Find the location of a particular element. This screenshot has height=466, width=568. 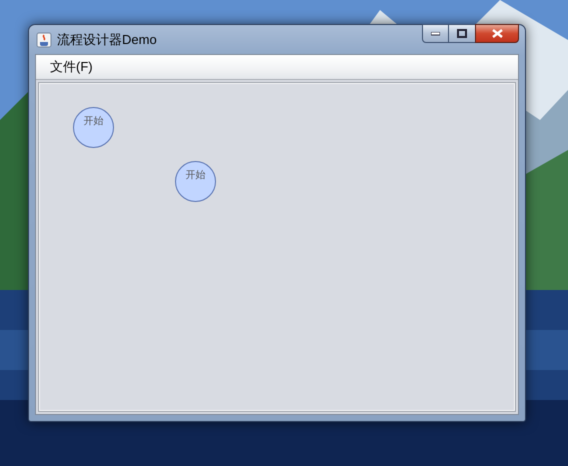

close-button is located at coordinates (497, 33).